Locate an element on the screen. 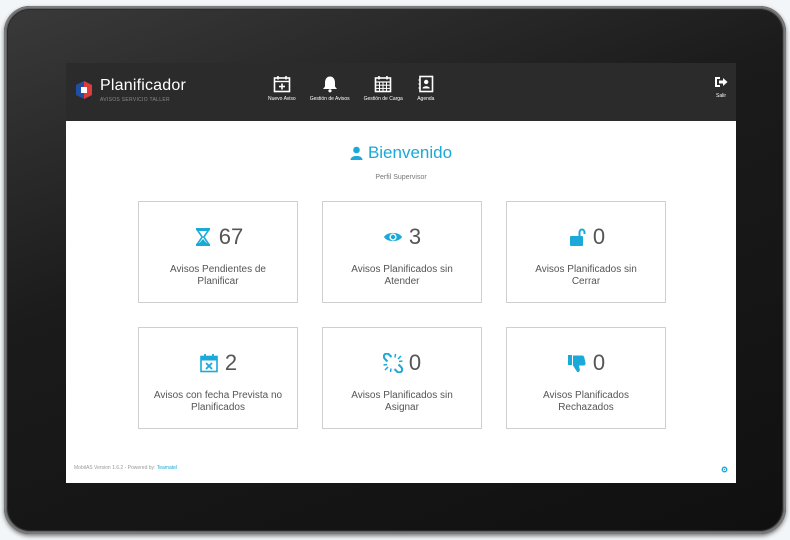  card-sin-atender: 3 Avisos Planificados sin Atender is located at coordinates (402, 252).